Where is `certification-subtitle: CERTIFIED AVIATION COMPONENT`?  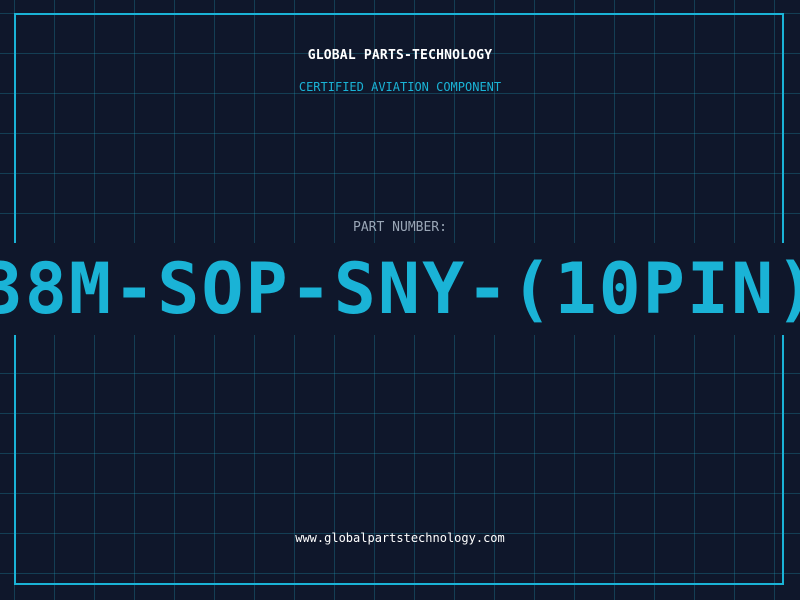
certification-subtitle: CERTIFIED AVIATION COMPONENT is located at coordinates (400, 87).